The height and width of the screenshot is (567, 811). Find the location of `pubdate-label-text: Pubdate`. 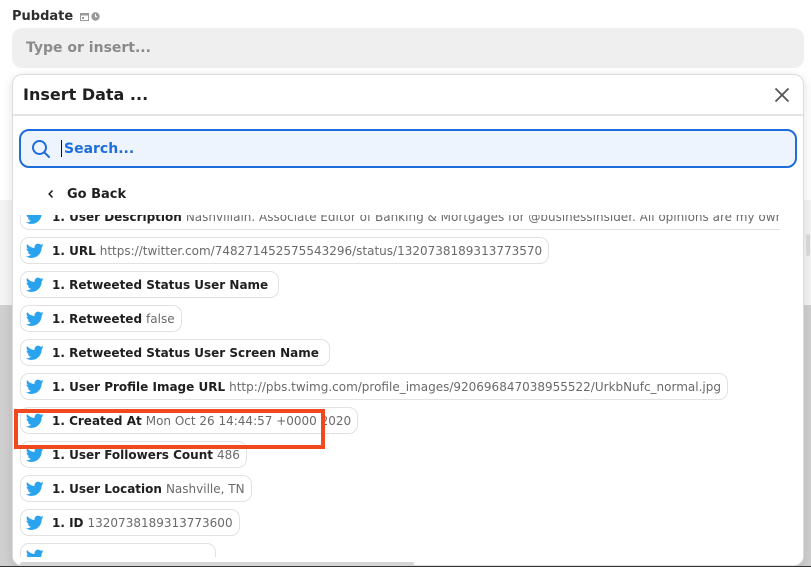

pubdate-label-text: Pubdate is located at coordinates (43, 16).